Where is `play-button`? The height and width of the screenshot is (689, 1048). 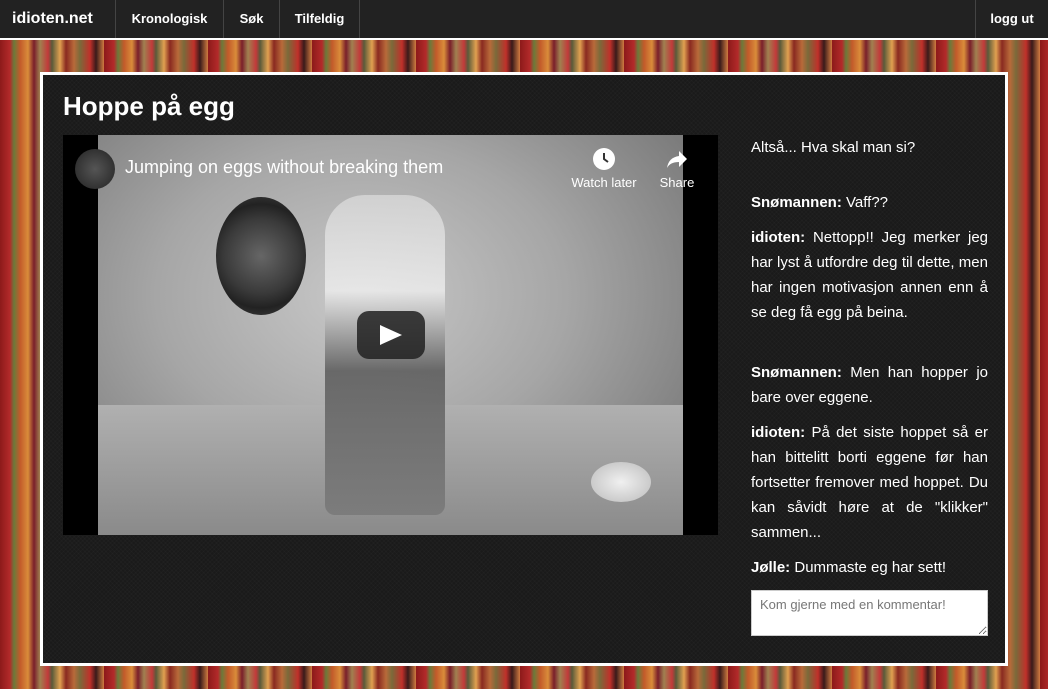
play-button is located at coordinates (391, 335).